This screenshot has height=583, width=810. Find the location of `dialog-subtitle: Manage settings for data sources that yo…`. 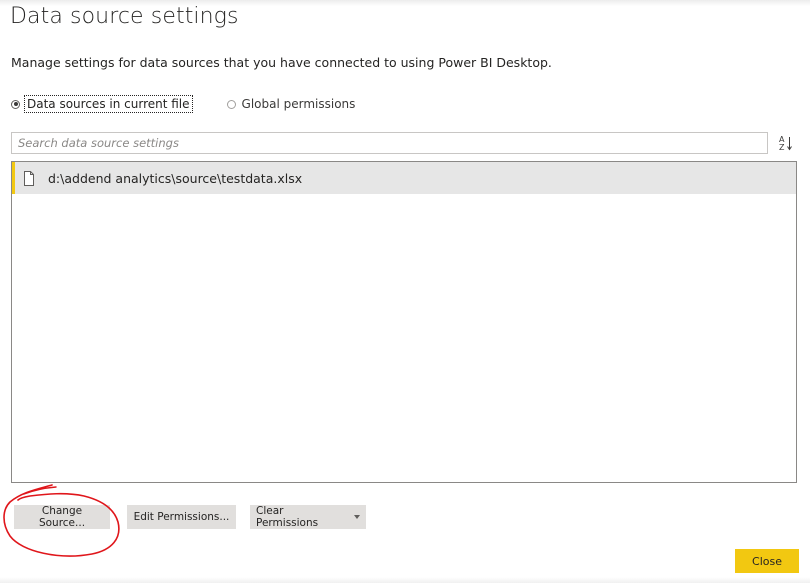

dialog-subtitle: Manage settings for data sources that yo… is located at coordinates (281, 62).